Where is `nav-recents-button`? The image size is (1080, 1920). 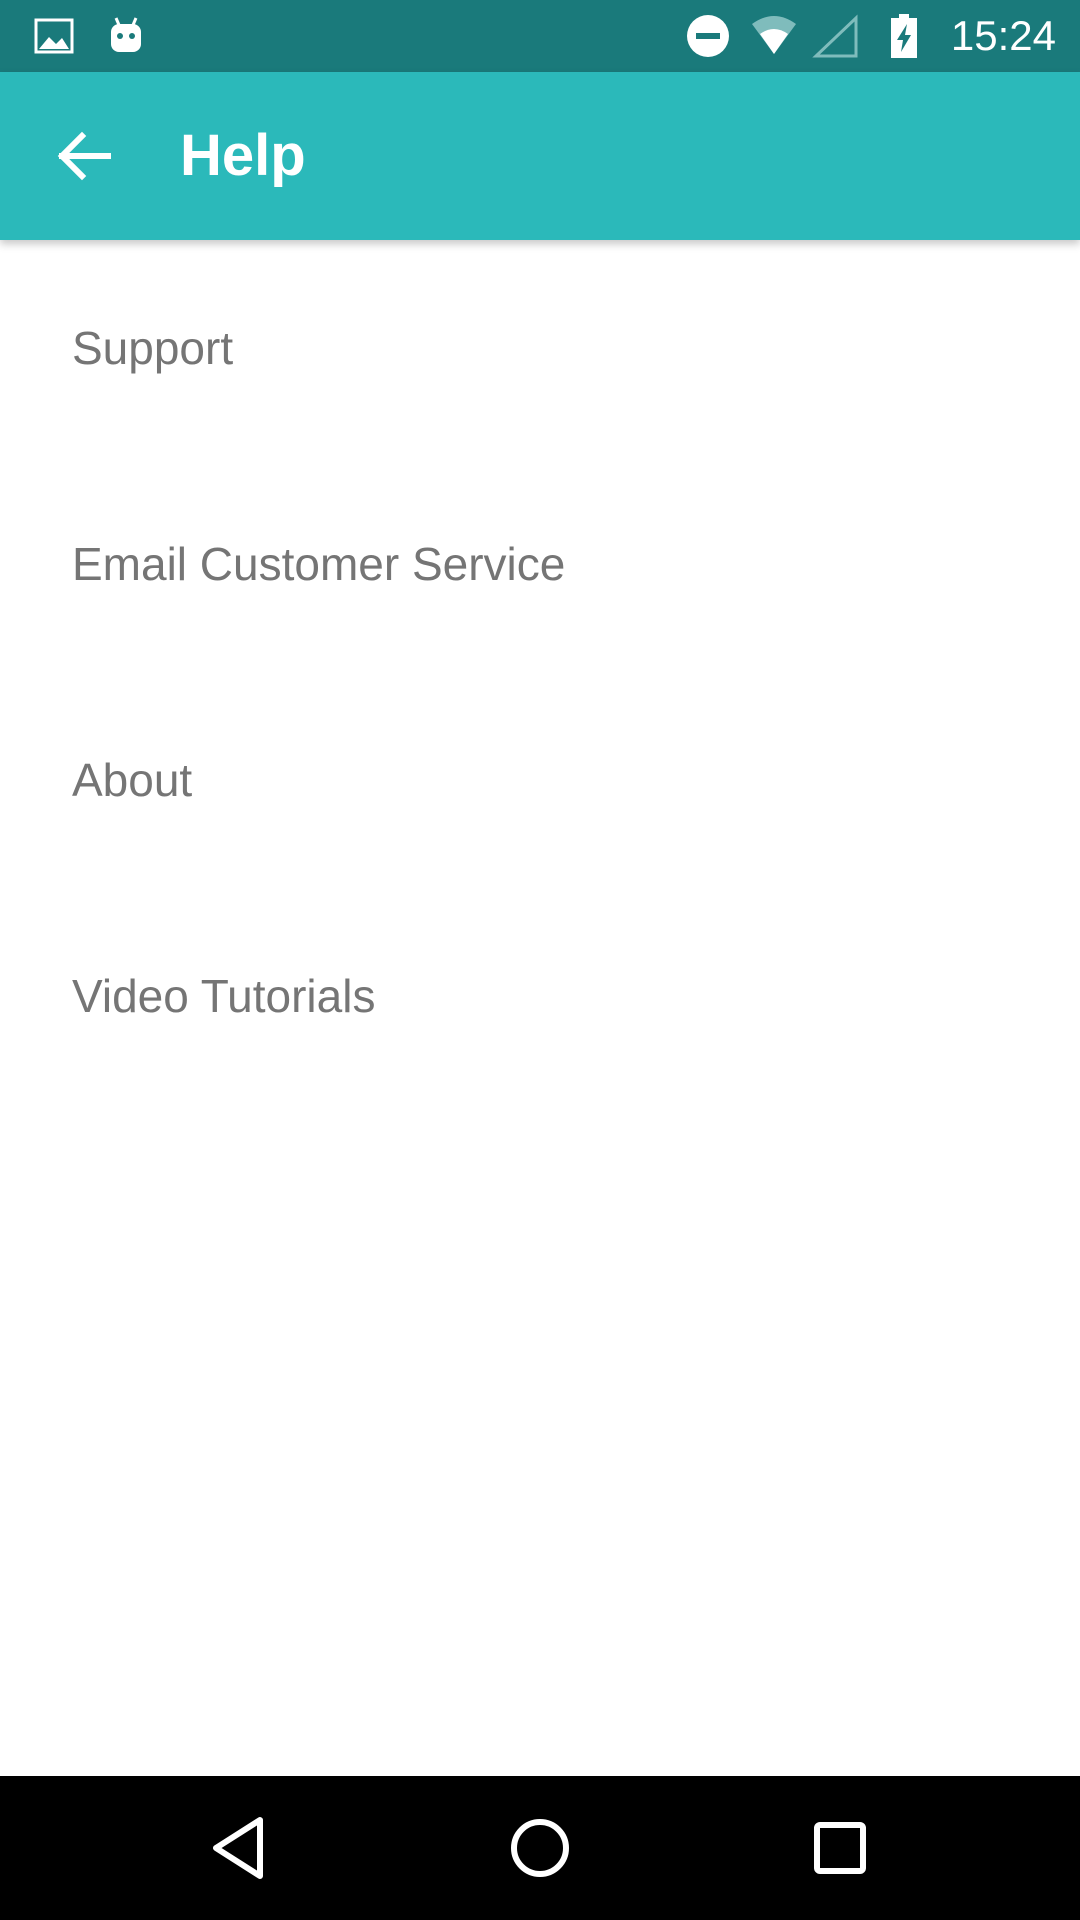
nav-recents-button is located at coordinates (840, 1848).